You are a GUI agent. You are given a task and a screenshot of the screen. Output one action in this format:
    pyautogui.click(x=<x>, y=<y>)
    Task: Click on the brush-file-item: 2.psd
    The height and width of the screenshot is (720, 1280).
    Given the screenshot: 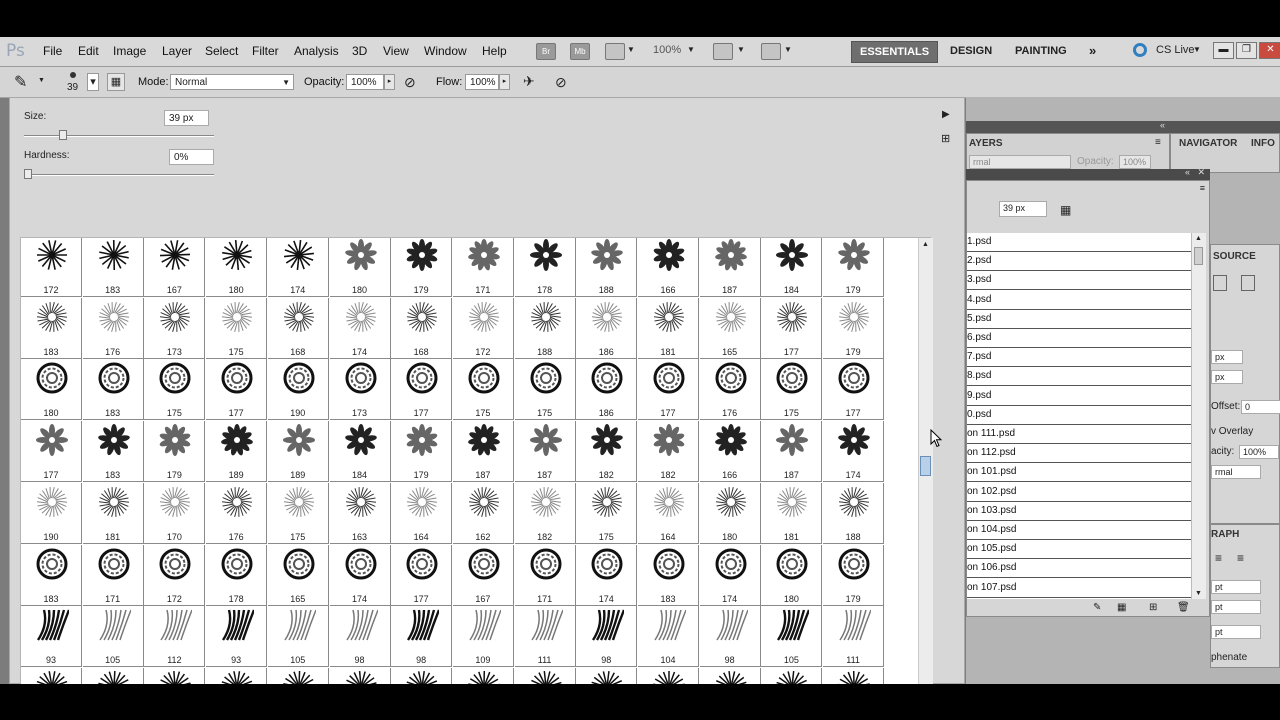 What is the action you would take?
    pyautogui.click(x=1079, y=262)
    